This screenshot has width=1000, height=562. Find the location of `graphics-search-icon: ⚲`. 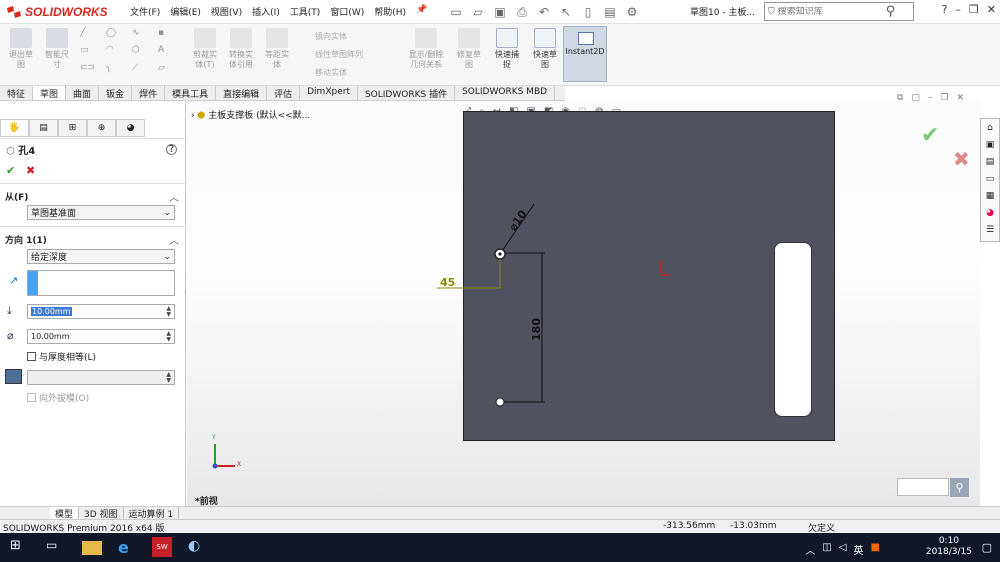

graphics-search-icon: ⚲ is located at coordinates (959, 487).